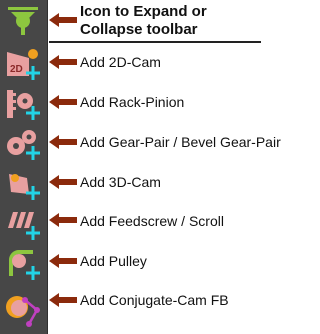 Image resolution: width=320 pixels, height=334 pixels. Describe the element at coordinates (16, 69) in the screenshot. I see `svg-text: 2D` at that location.